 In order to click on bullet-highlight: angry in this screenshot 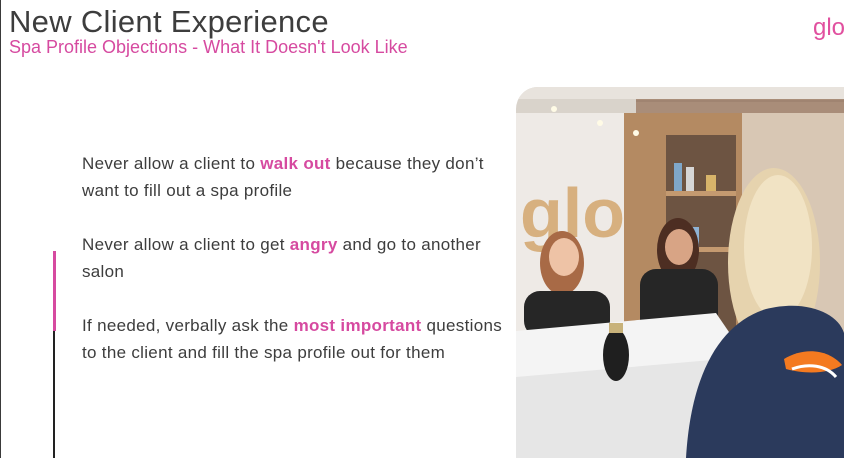, I will do `click(313, 244)`.